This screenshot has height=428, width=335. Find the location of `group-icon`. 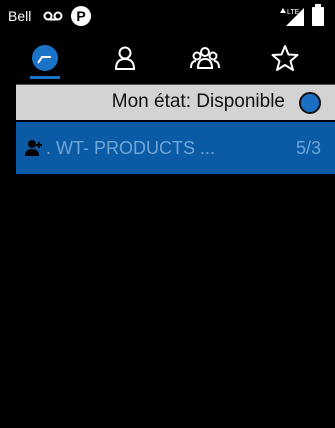

group-icon is located at coordinates (205, 58).